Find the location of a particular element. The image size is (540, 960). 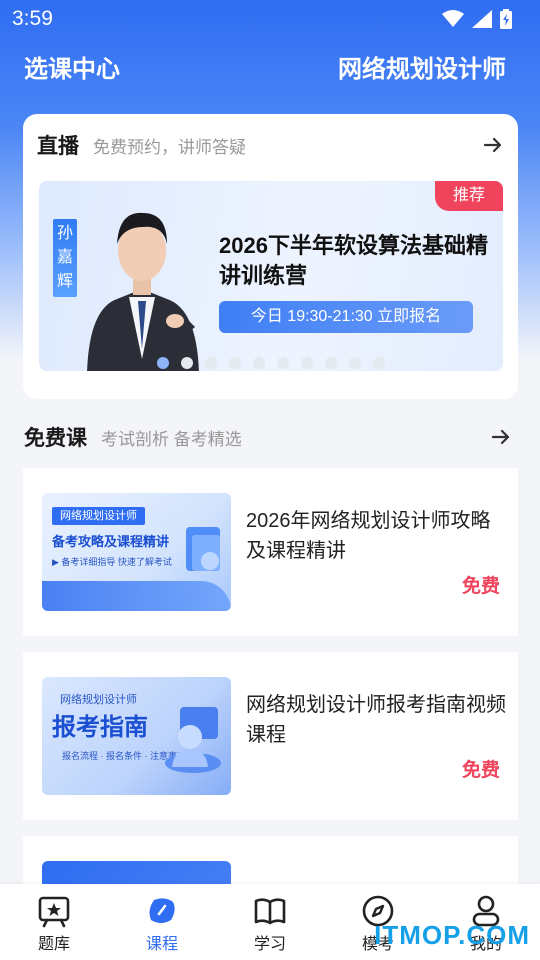

course-icon is located at coordinates (162, 910).